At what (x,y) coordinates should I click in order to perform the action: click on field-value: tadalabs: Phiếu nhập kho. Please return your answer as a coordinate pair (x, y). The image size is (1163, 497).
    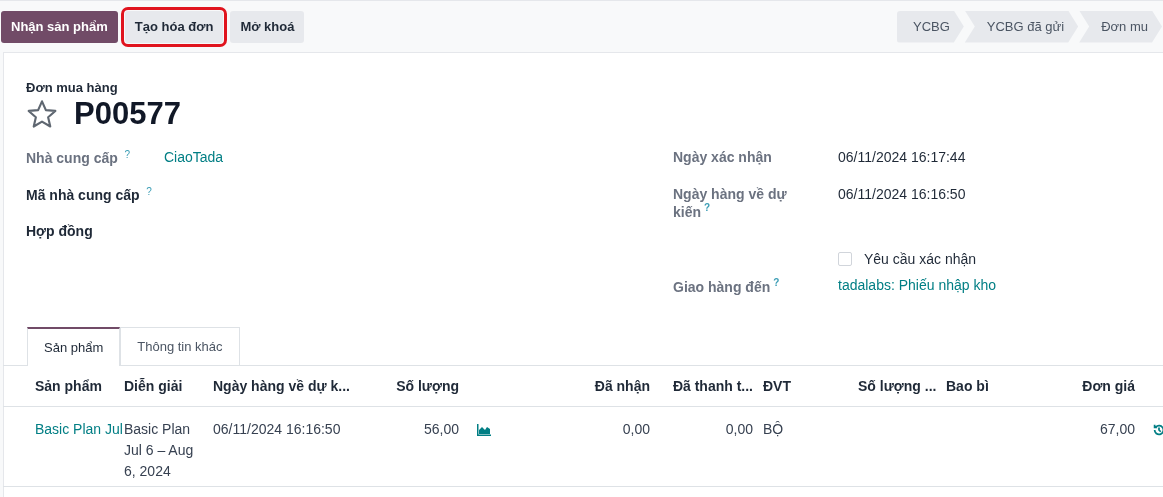
    Looking at the image, I should click on (917, 295).